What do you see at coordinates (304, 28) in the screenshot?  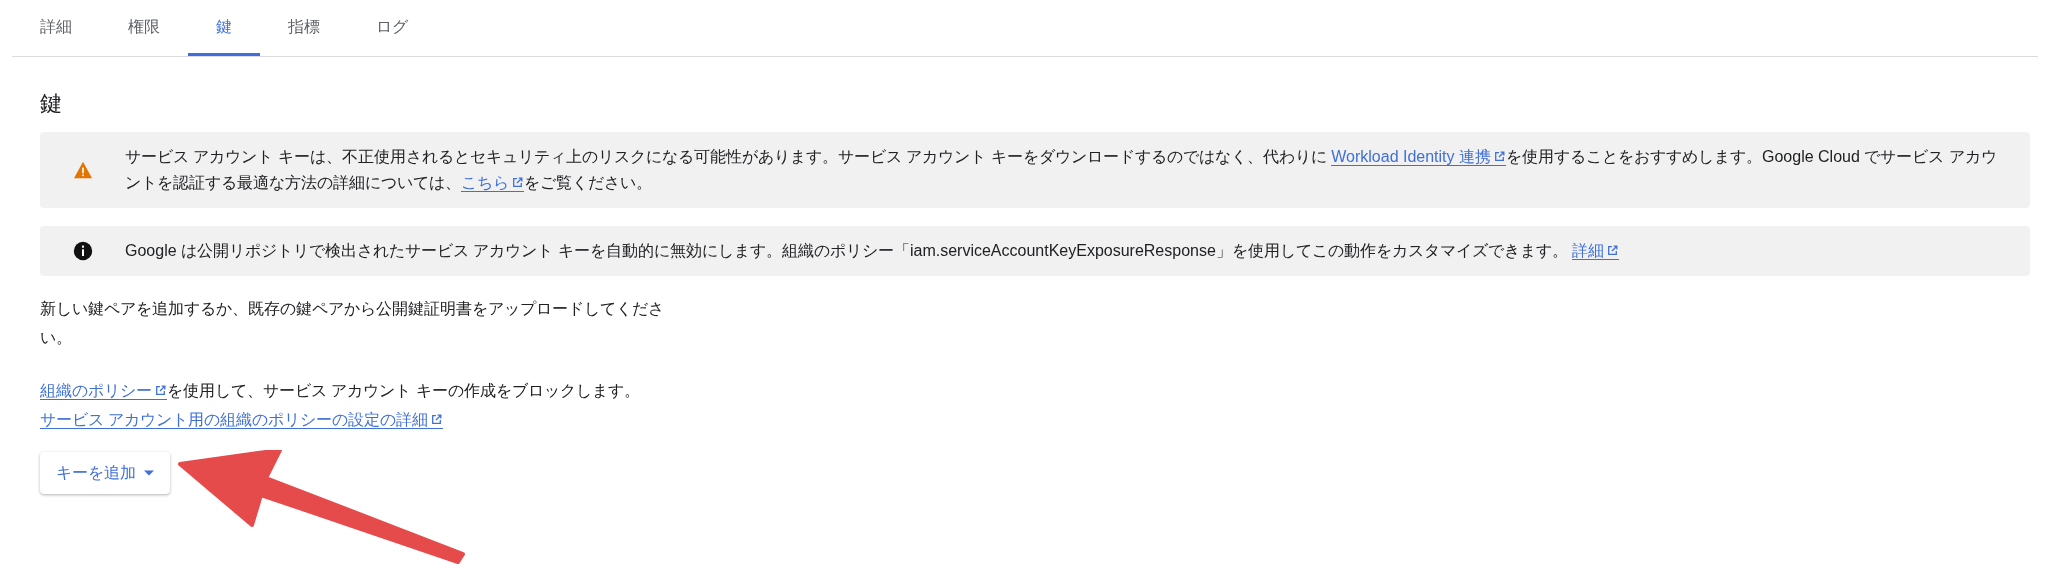 I see `tab: 指標` at bounding box center [304, 28].